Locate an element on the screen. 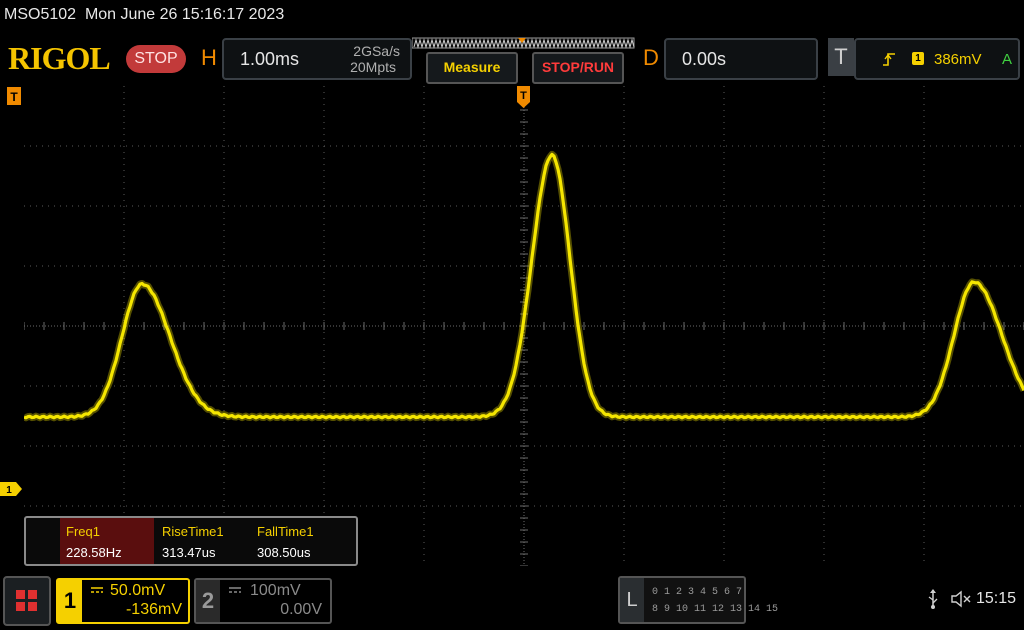 The image size is (1024, 630). grid-menu-icon is located at coordinates (26, 600).